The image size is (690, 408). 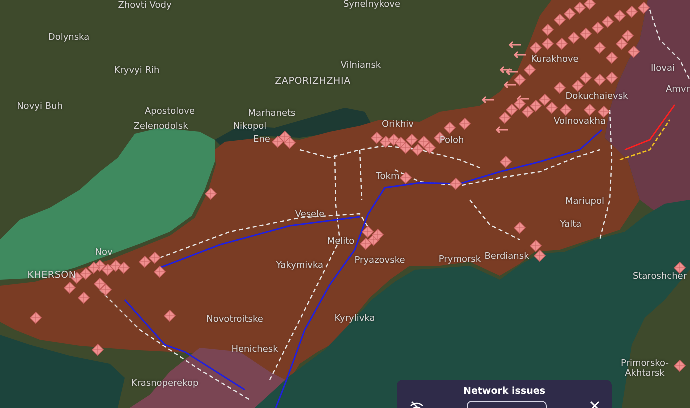 I want to click on town-label: Zelenodolsk, so click(x=161, y=128).